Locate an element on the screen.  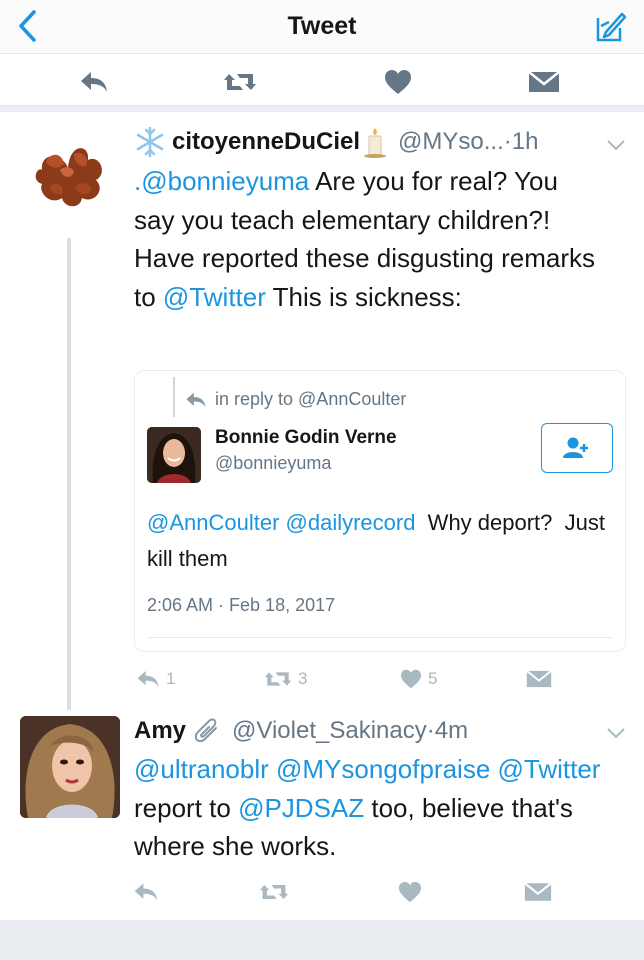
candle-icon is located at coordinates (375, 142).